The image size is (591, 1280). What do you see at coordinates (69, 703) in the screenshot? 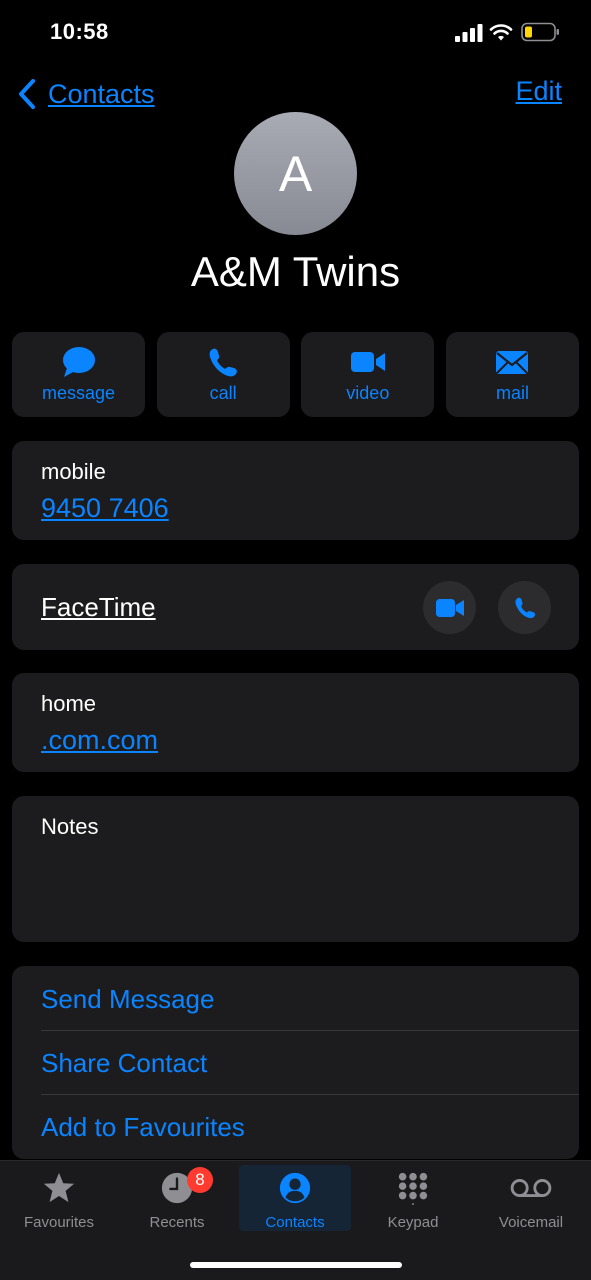
I see `email-label: home` at bounding box center [69, 703].